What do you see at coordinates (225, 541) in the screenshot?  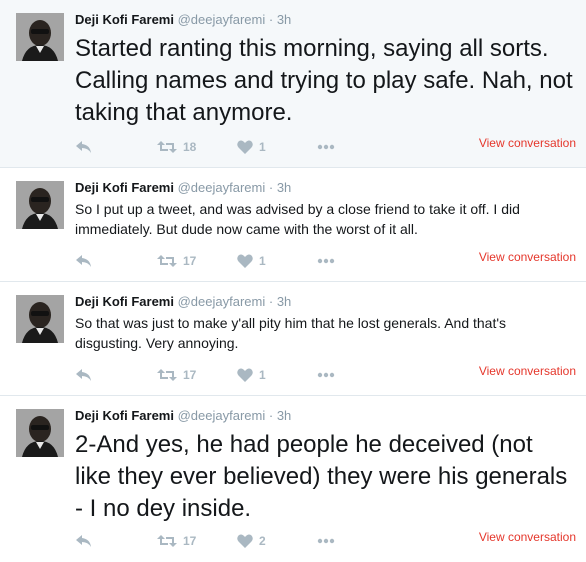 I see `tweet-actions: 17 2` at bounding box center [225, 541].